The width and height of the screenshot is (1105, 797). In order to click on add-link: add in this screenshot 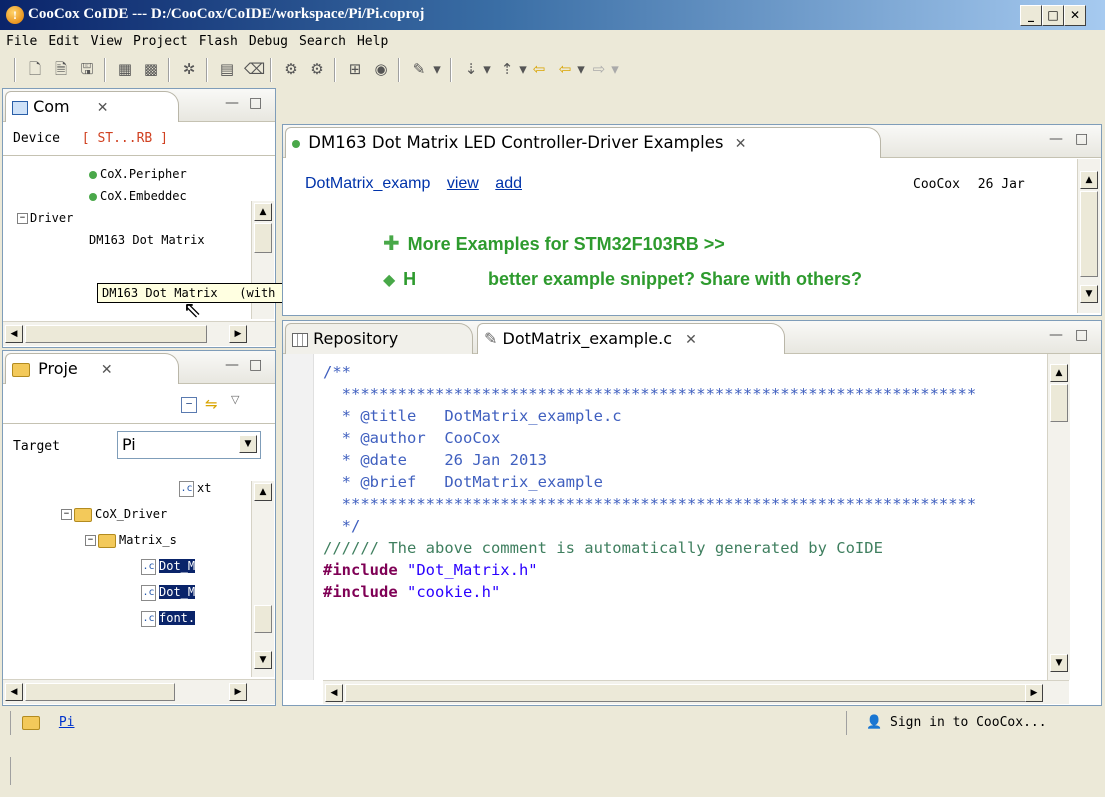, I will do `click(508, 183)`.